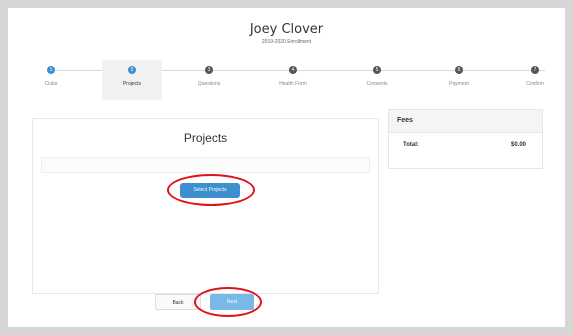 Image resolution: width=573 pixels, height=335 pixels. I want to click on step-3-circle: 3, so click(209, 70).